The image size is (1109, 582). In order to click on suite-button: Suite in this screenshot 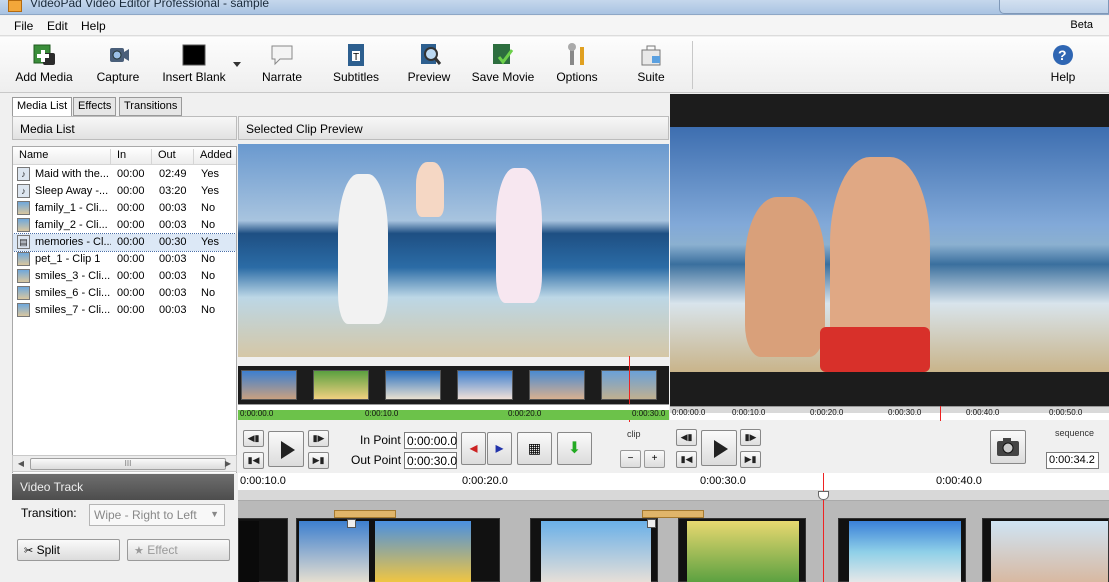, I will do `click(651, 66)`.